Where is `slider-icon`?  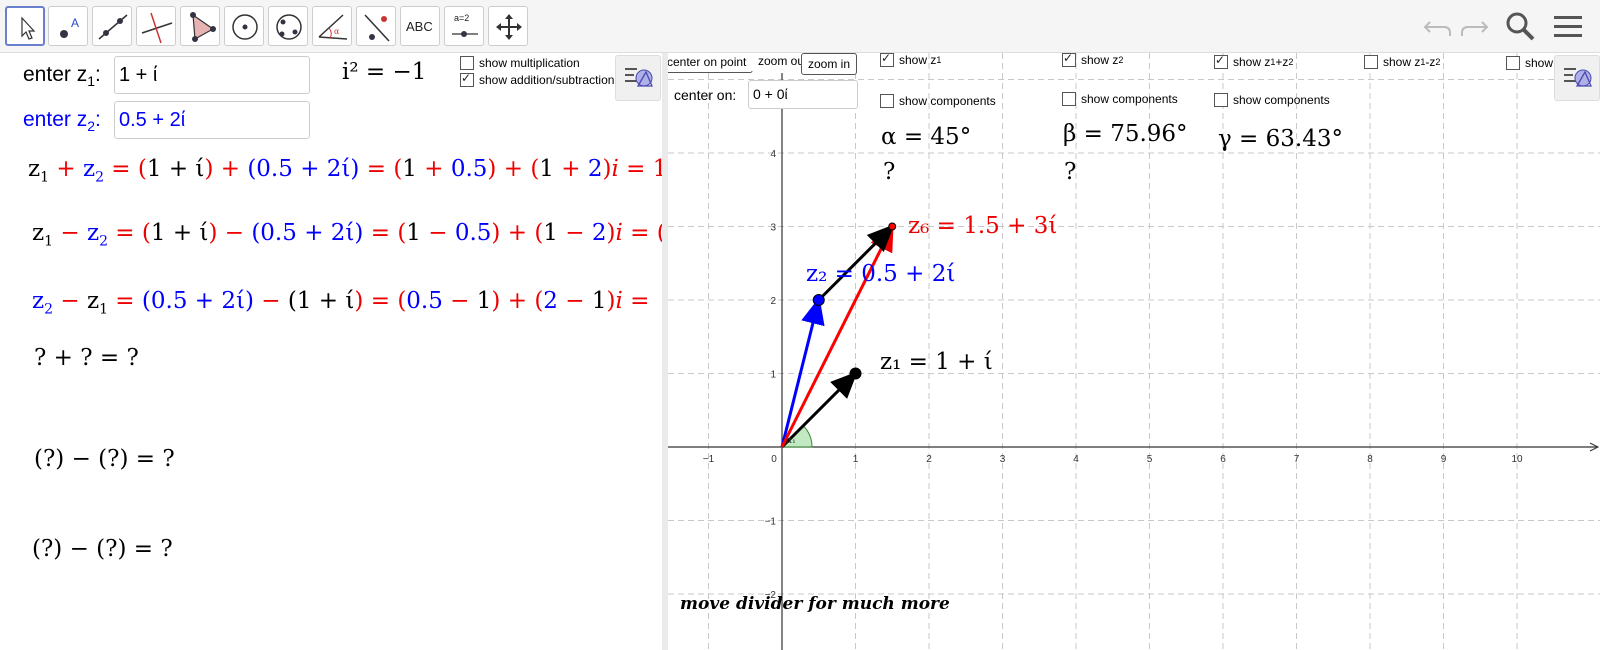 slider-icon is located at coordinates (465, 34).